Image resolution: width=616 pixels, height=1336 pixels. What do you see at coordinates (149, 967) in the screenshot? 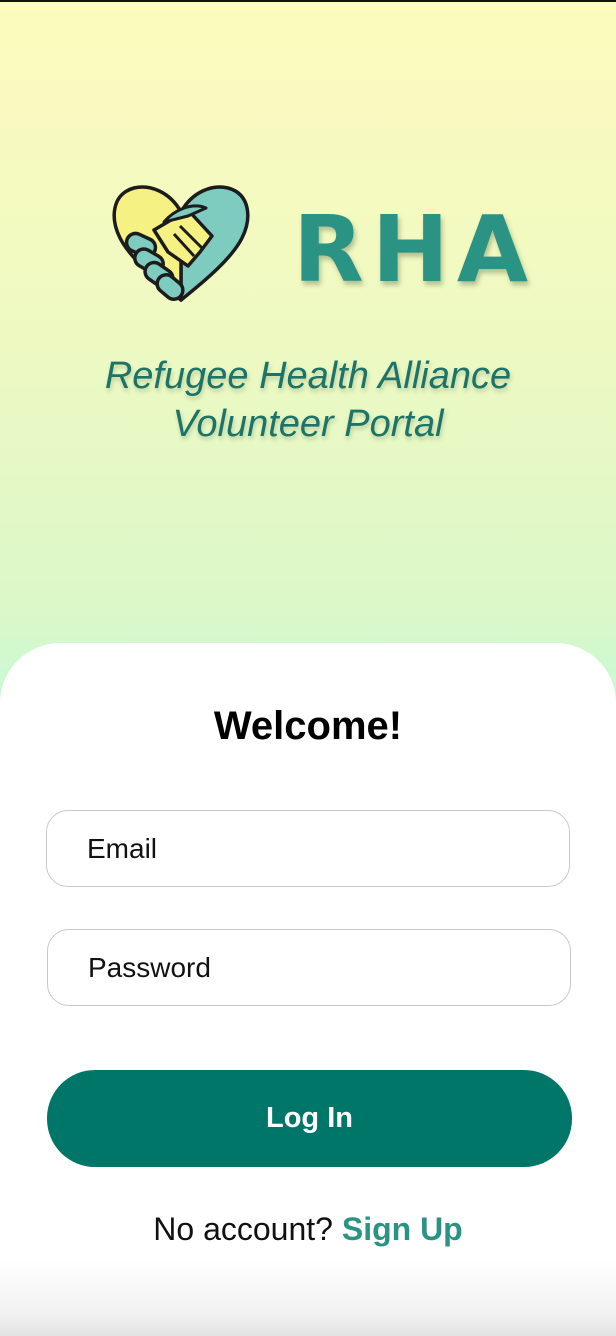
I see `password-placeholder: Password` at bounding box center [149, 967].